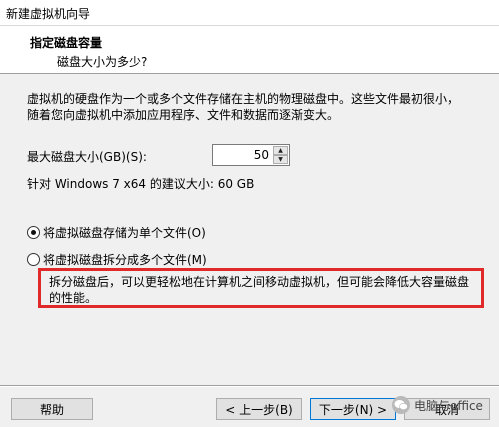 This screenshot has width=499, height=427. Describe the element at coordinates (52, 409) in the screenshot. I see `help-button: 帮助` at that location.